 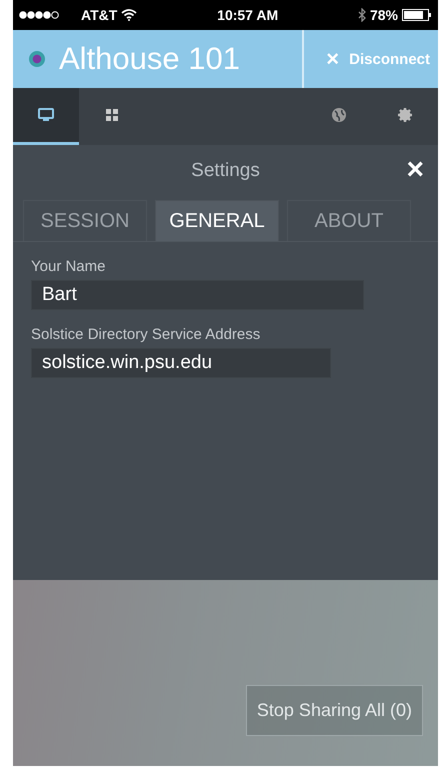 I want to click on settings-tab: ABOUT, so click(x=349, y=220).